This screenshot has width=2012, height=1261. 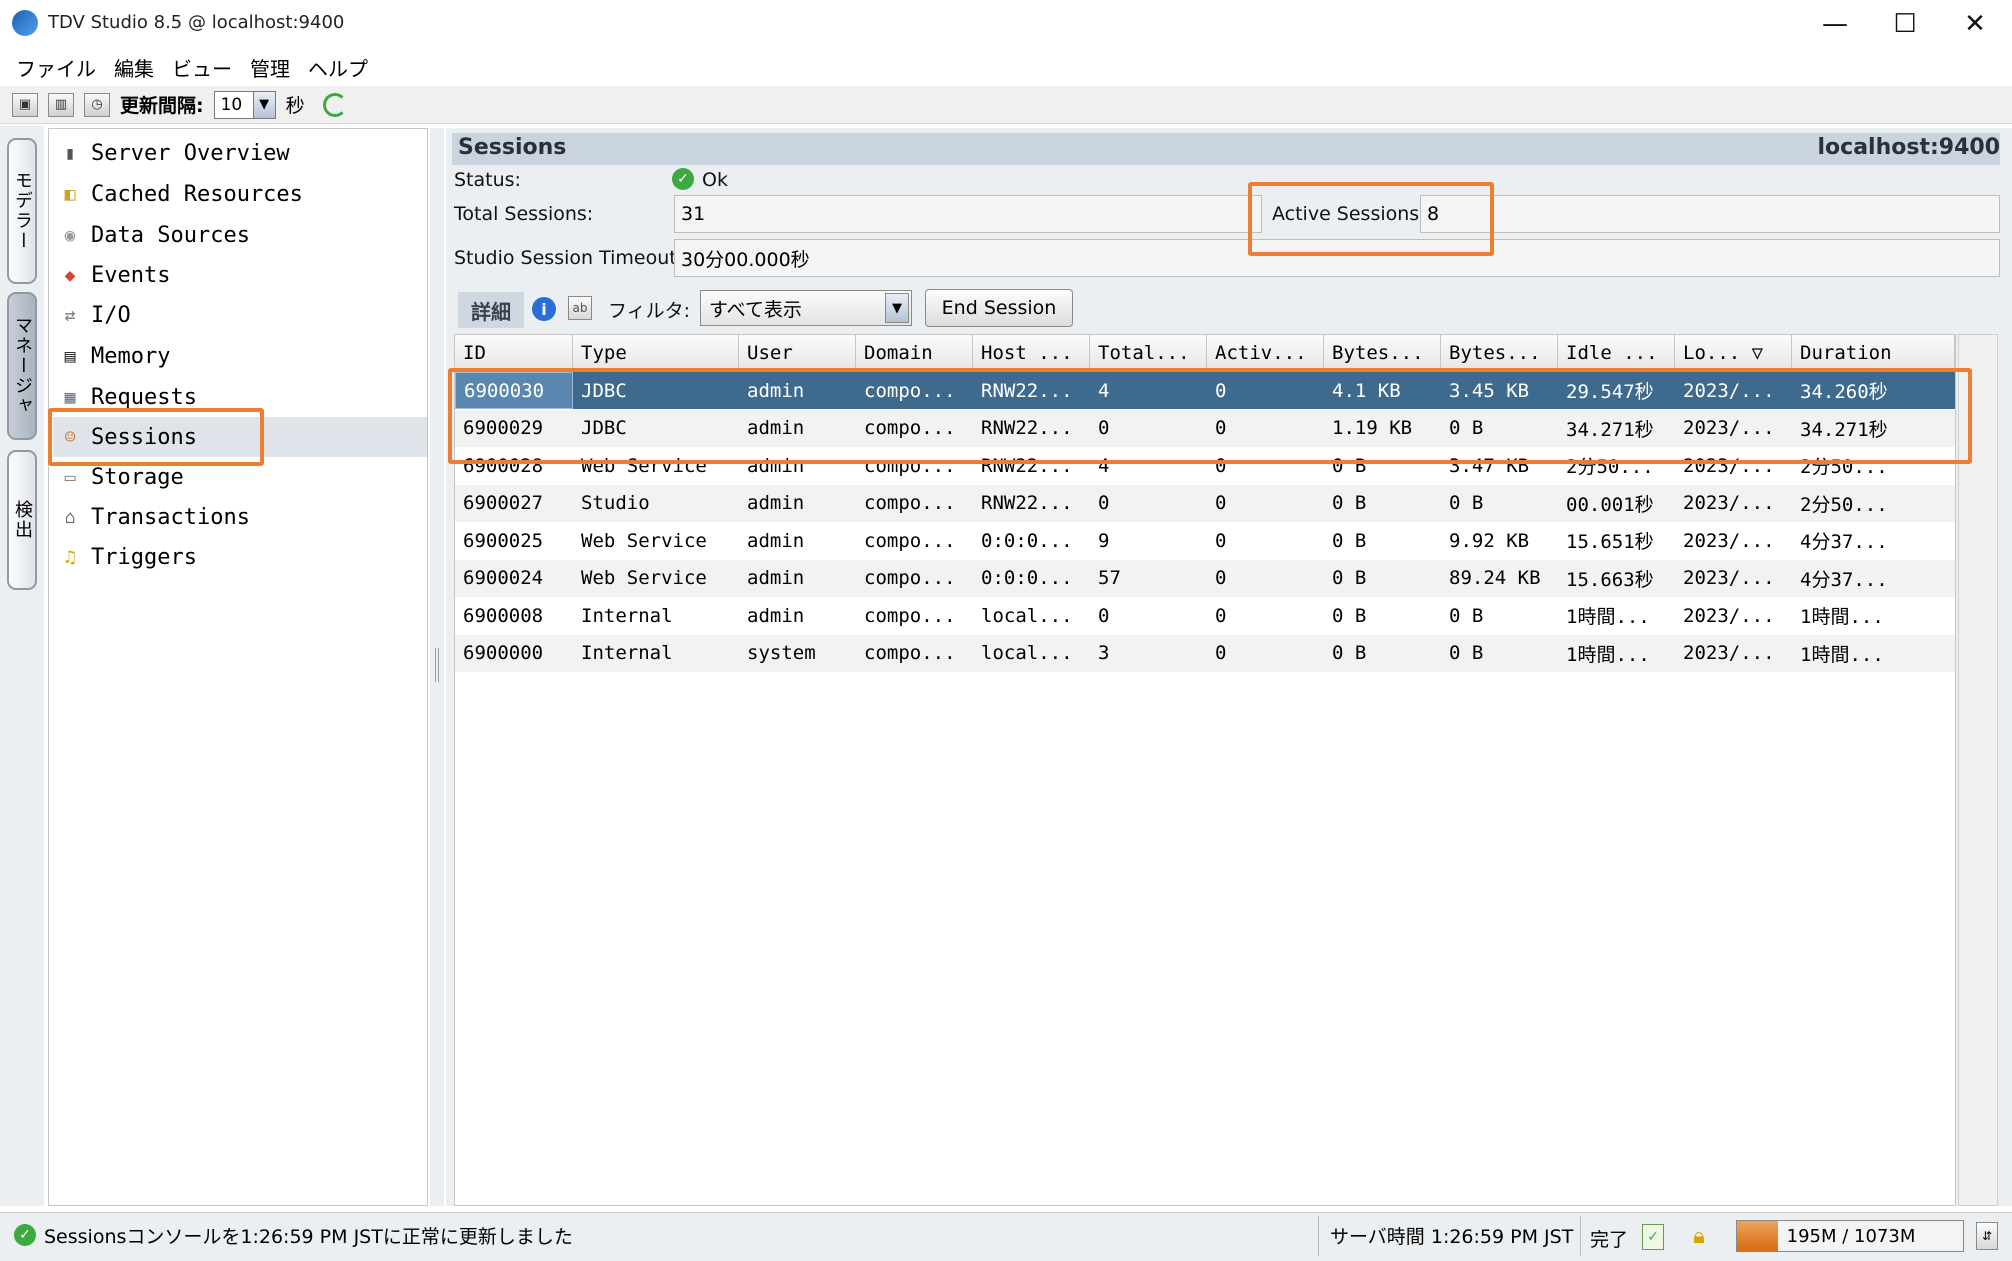 I want to click on cell-active: 0, so click(x=1221, y=615).